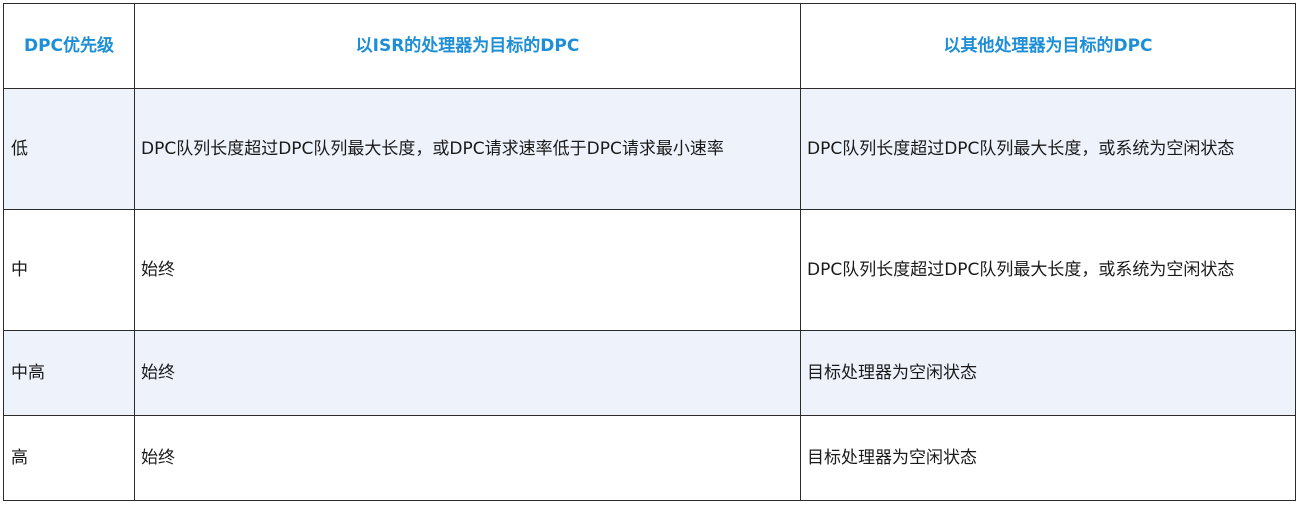  Describe the element at coordinates (69, 46) in the screenshot. I see `header-dpc-priority: DPC优先级` at that location.